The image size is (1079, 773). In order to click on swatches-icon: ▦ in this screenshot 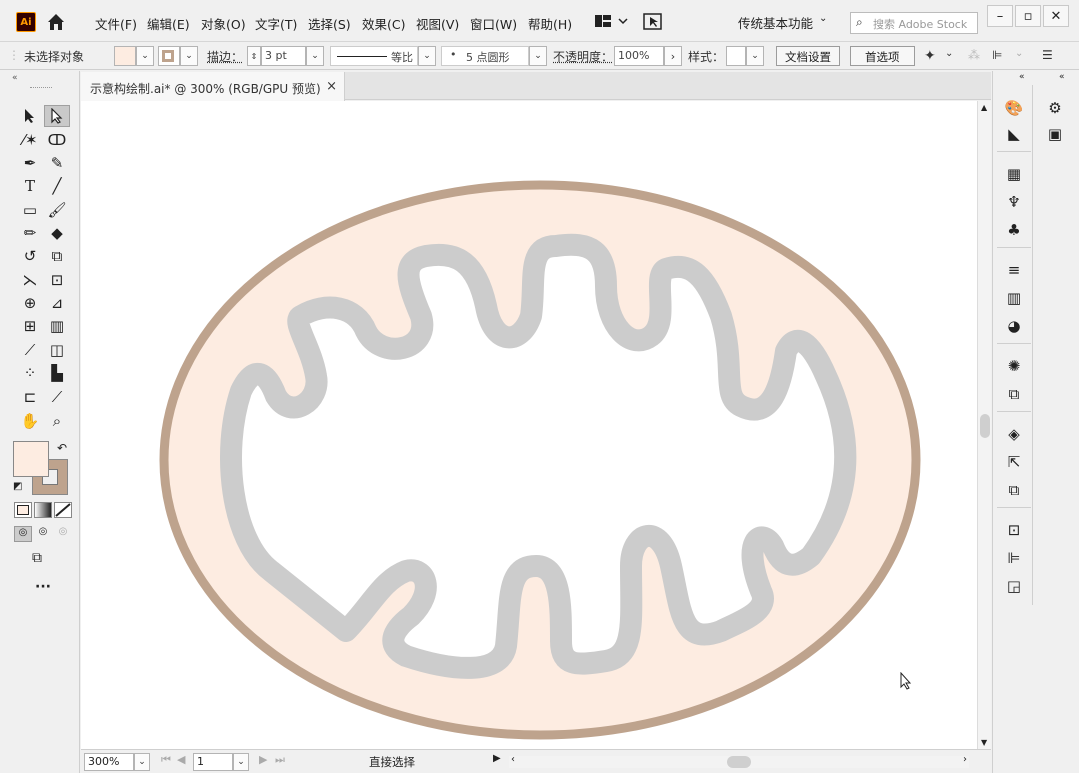, I will do `click(1014, 174)`.